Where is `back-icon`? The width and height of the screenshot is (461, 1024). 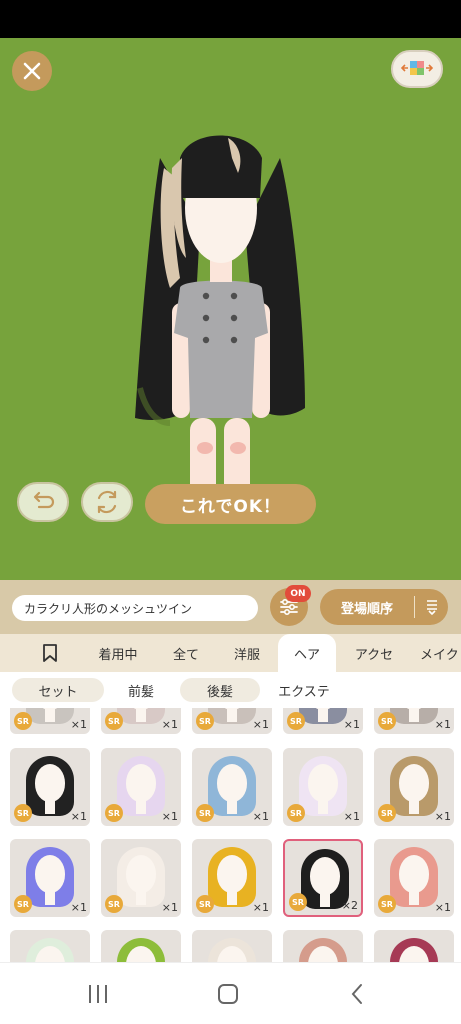 back-icon is located at coordinates (358, 994).